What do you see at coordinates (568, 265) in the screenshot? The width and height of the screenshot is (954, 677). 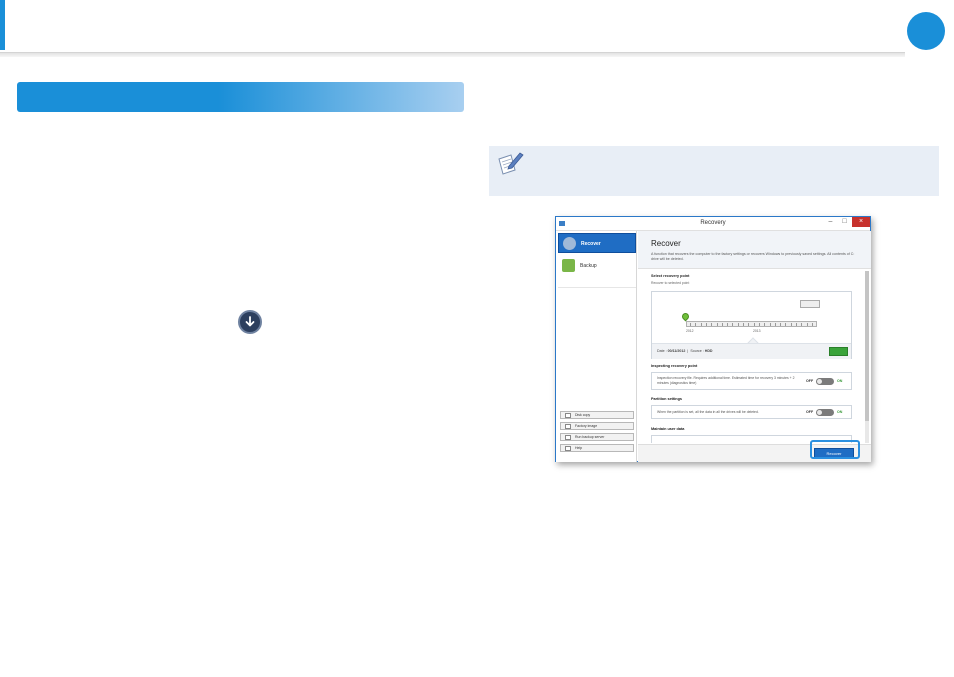 I see `backup-icon` at bounding box center [568, 265].